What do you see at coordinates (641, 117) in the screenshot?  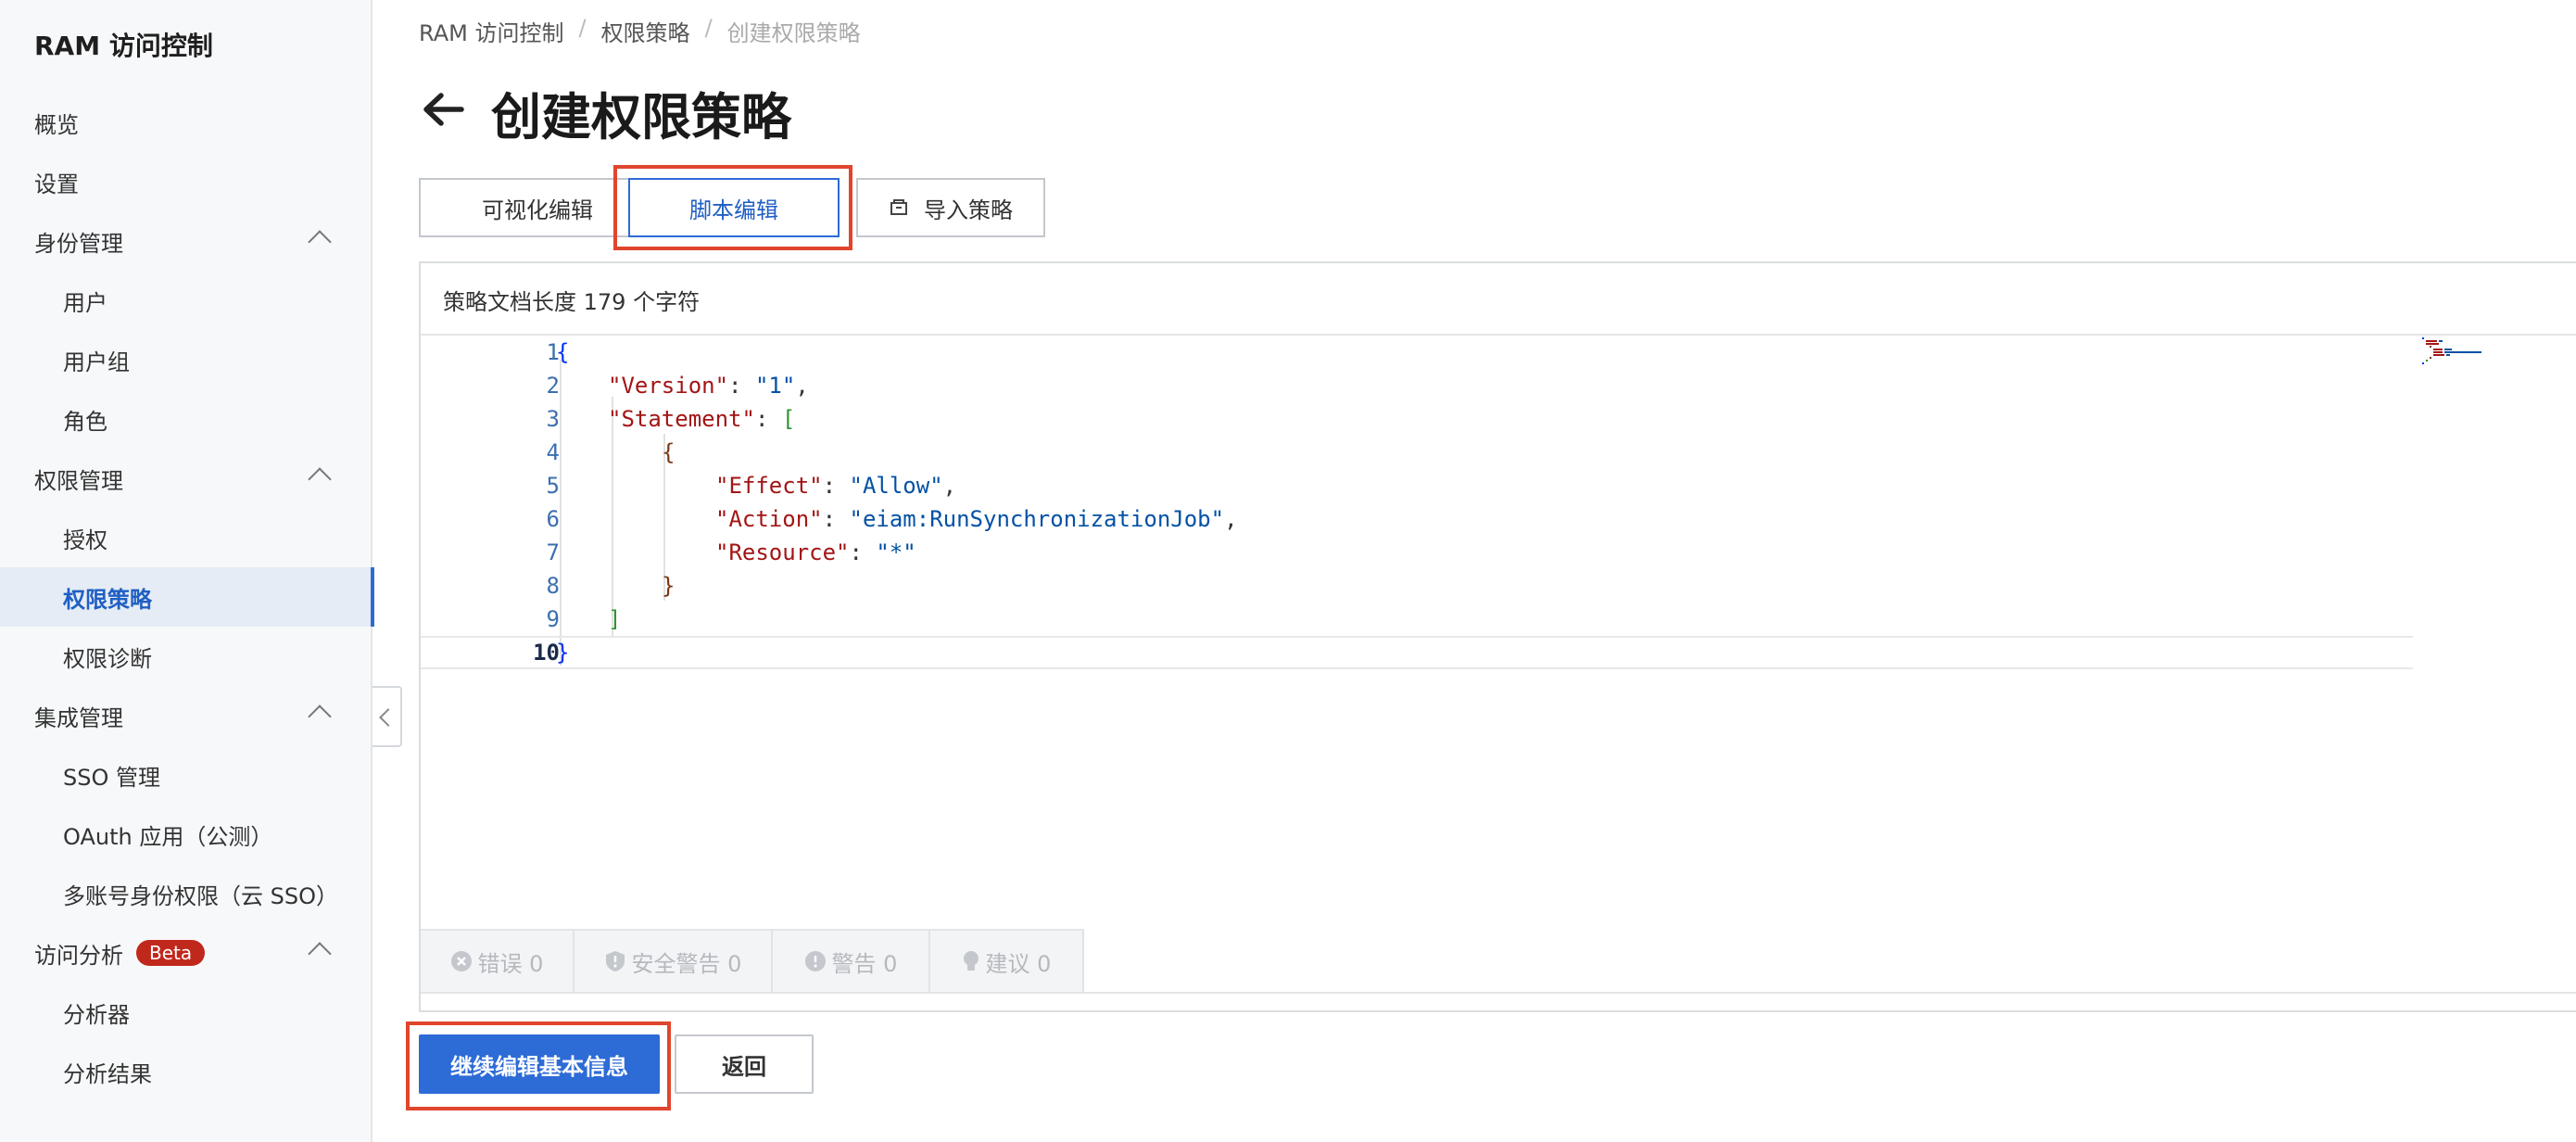 I see `page-title: 创建权限策略` at bounding box center [641, 117].